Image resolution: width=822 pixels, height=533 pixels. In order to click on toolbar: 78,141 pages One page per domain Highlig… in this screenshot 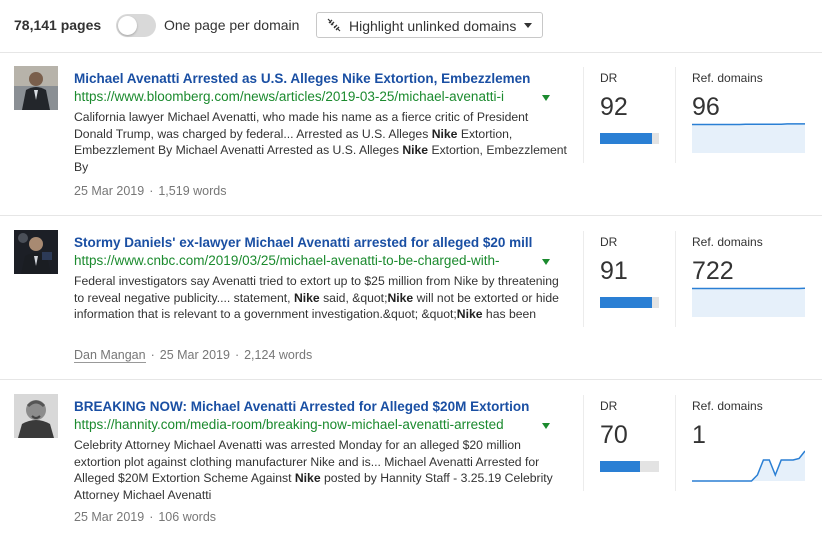, I will do `click(411, 26)`.